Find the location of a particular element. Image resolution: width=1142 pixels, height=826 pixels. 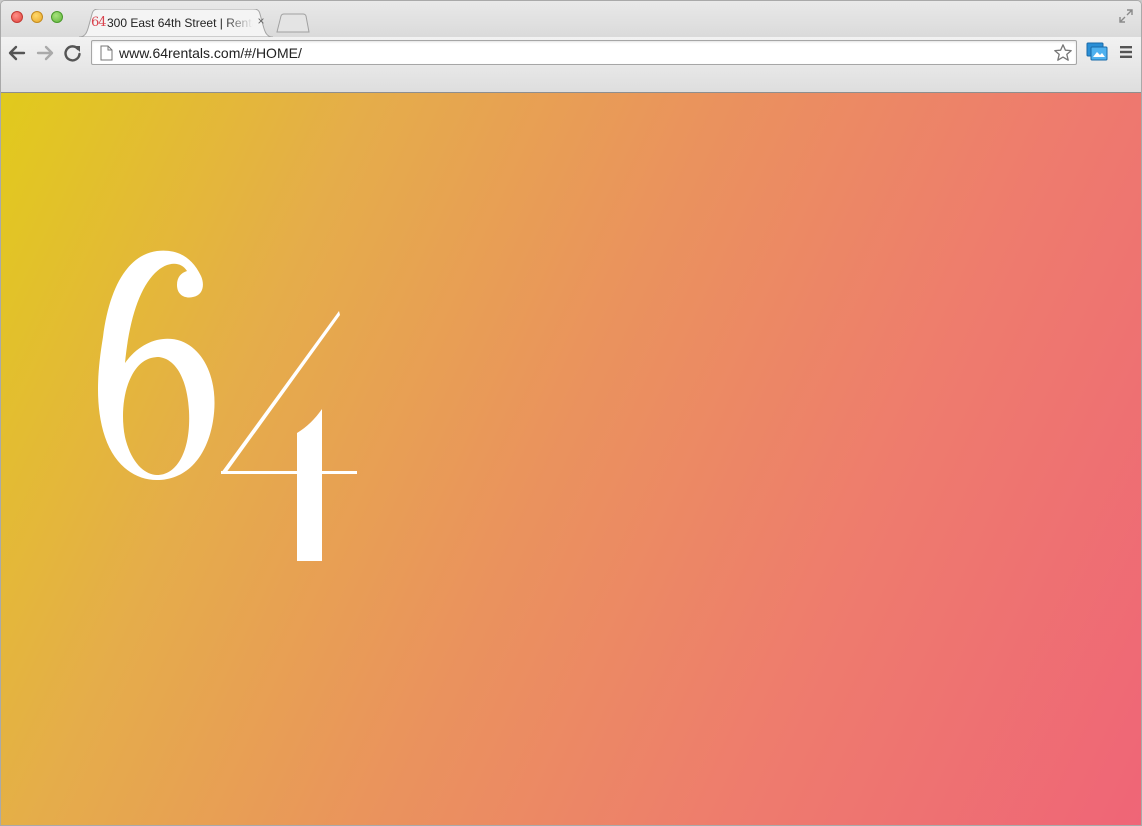

url-text: www.64rentals.com/#/HOME/ is located at coordinates (210, 53).